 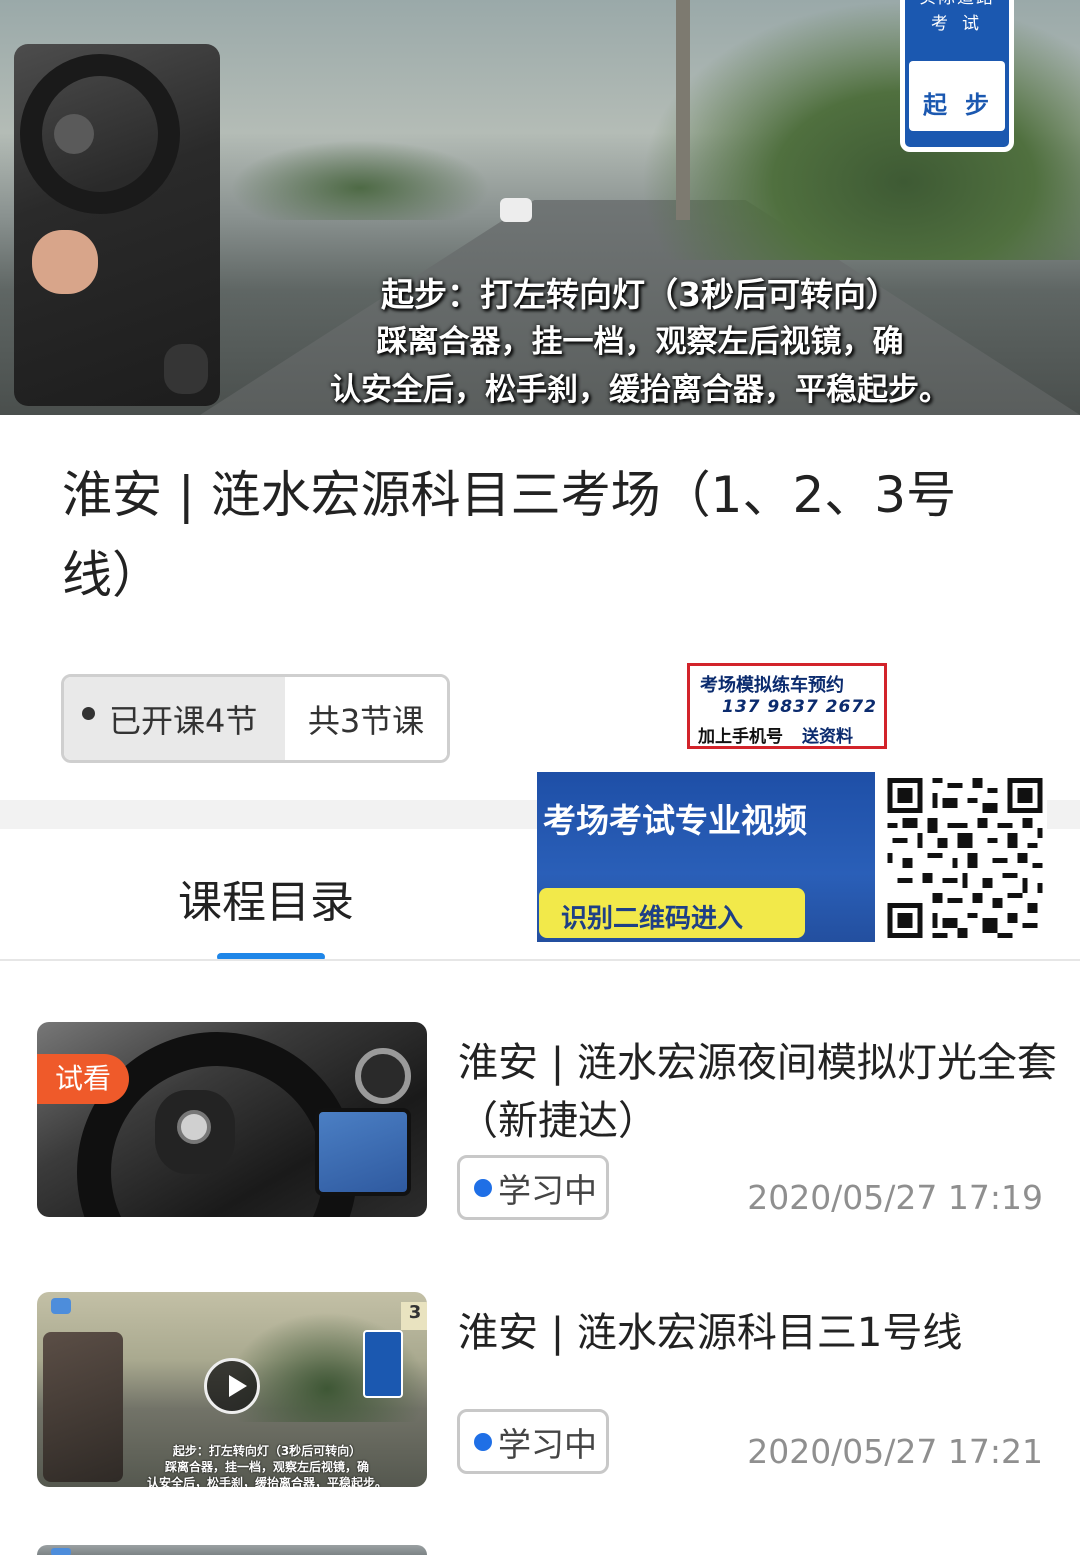 I want to click on qr-code-icon, so click(x=965, y=858).